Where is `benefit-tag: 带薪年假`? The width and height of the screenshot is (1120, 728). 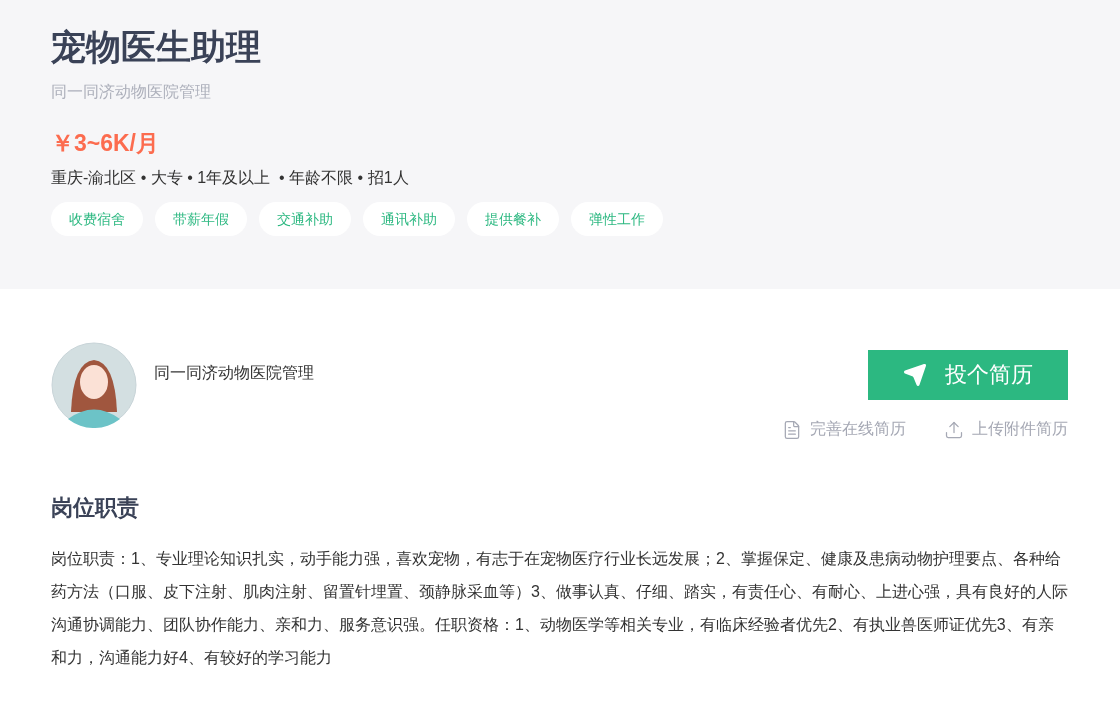 benefit-tag: 带薪年假 is located at coordinates (201, 219).